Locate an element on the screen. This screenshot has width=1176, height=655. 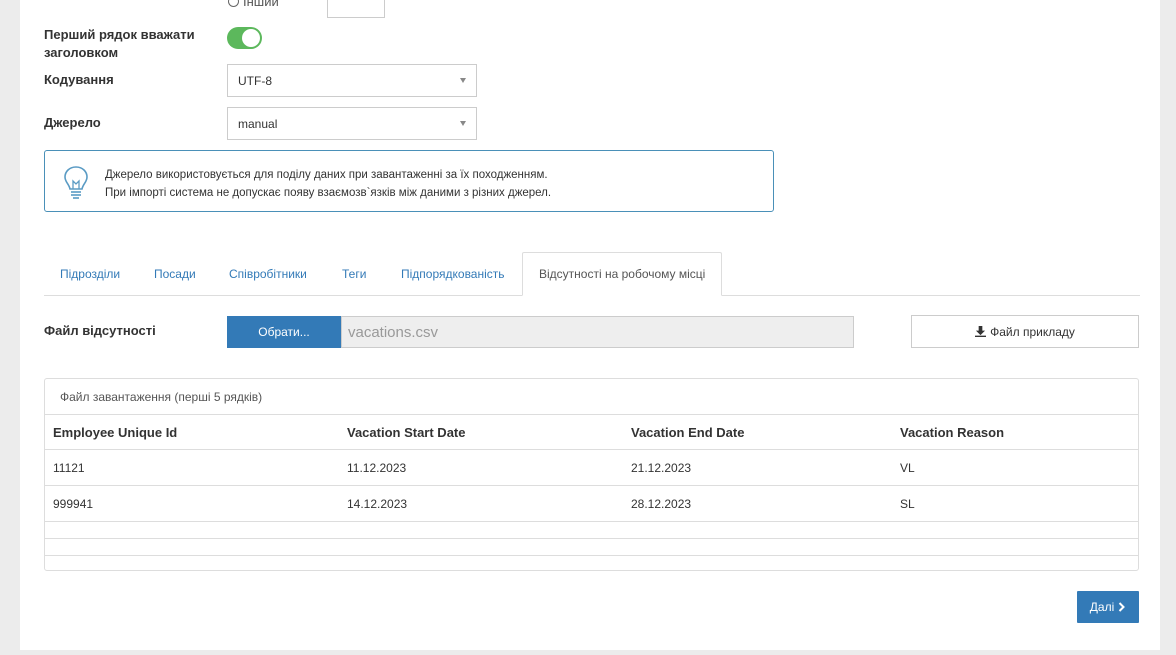
next-button: Далі is located at coordinates (1108, 607).